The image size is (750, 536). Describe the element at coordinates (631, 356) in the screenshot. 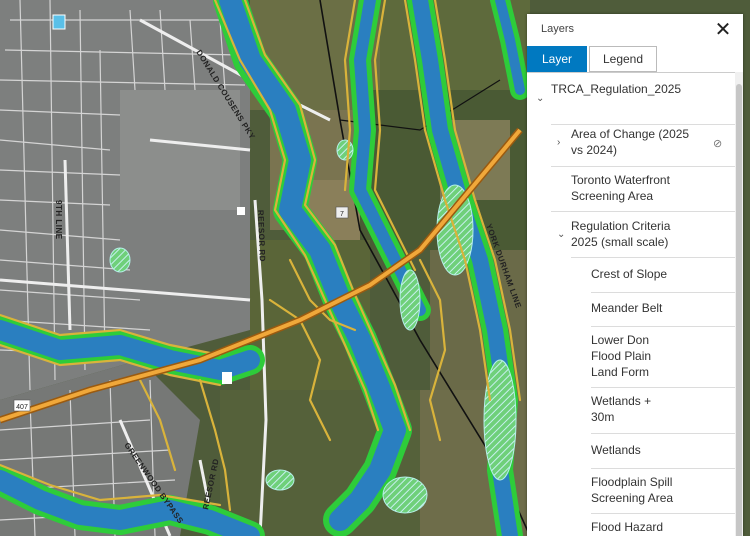

I see `layer-lower-don: Lower Don Flood Plain Land Form` at that location.